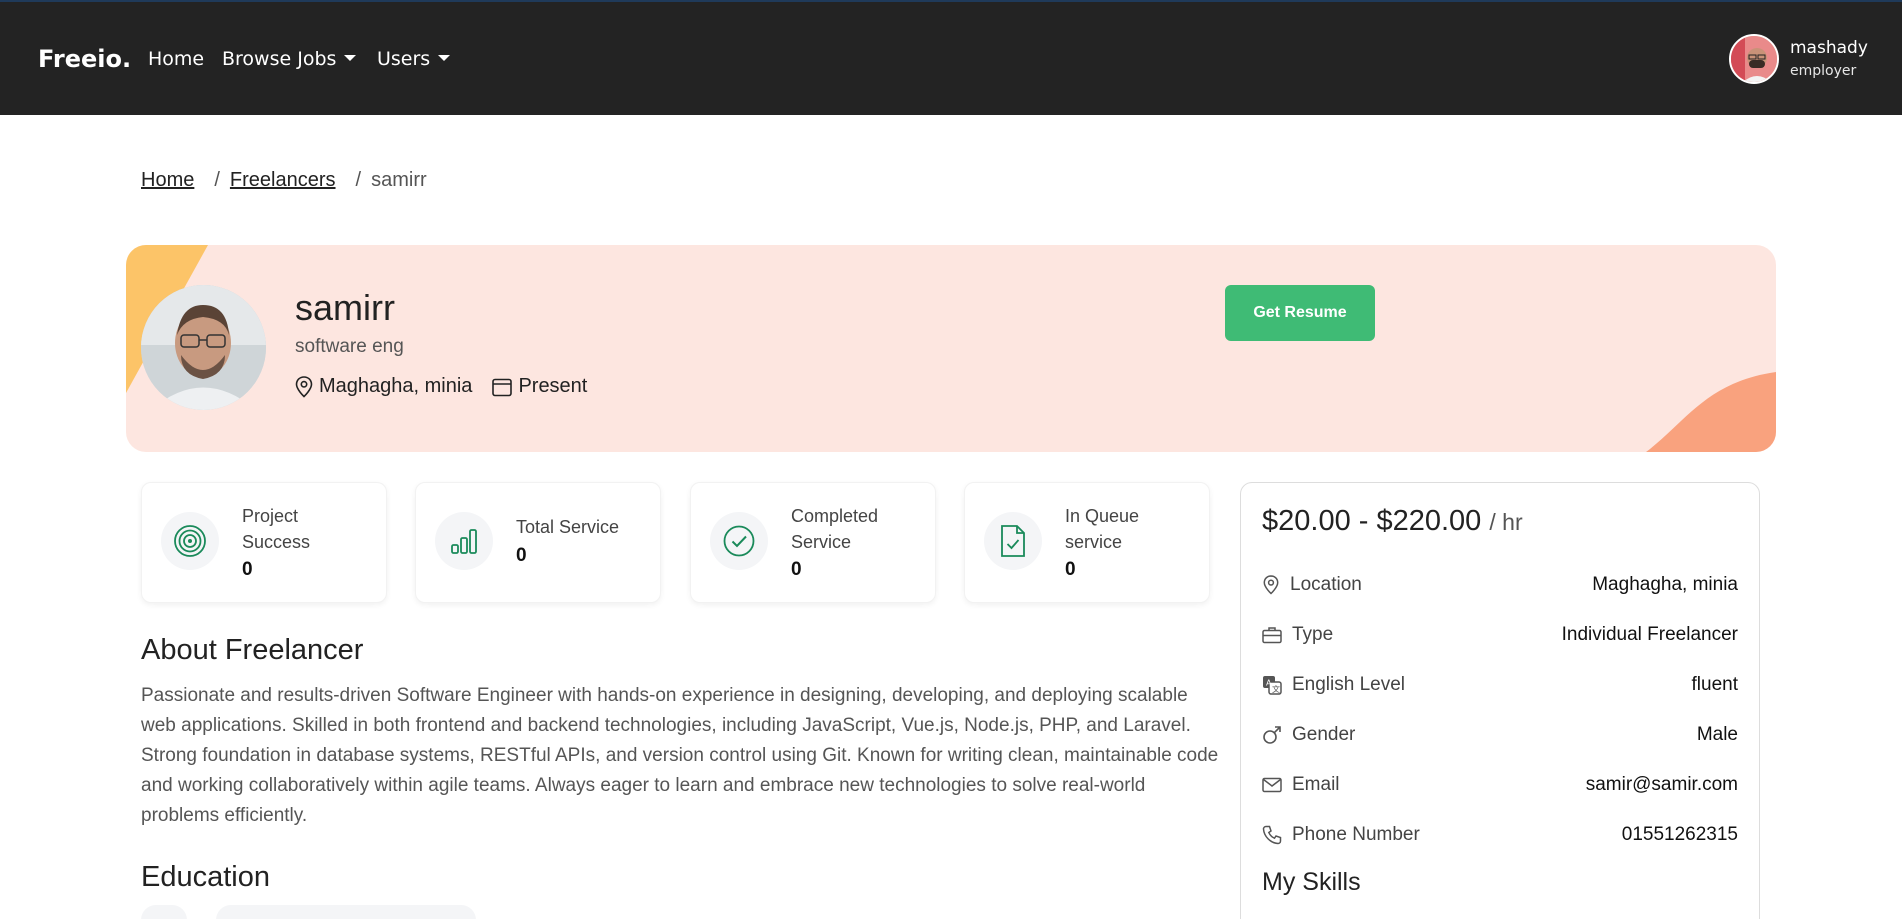  What do you see at coordinates (464, 541) in the screenshot?
I see `bar-chart-icon` at bounding box center [464, 541].